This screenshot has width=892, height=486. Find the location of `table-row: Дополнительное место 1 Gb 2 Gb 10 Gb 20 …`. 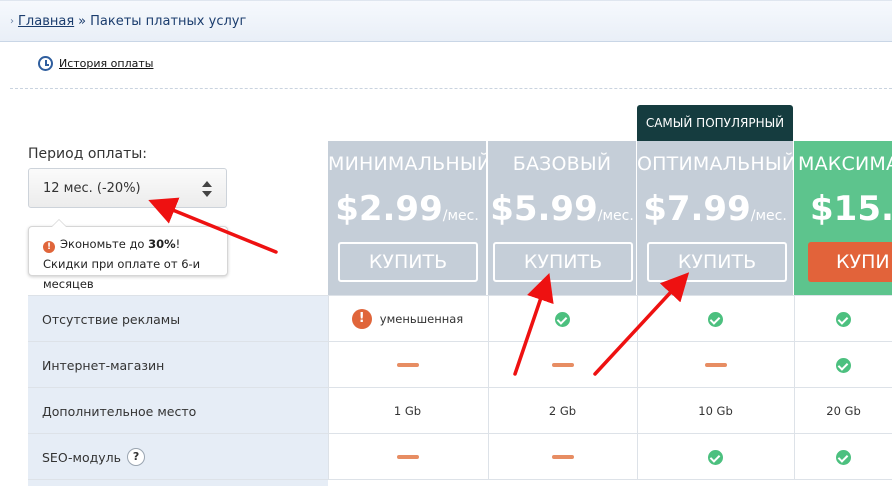

table-row: Дополнительное место 1 Gb 2 Gb 10 Gb 20 … is located at coordinates (460, 410).